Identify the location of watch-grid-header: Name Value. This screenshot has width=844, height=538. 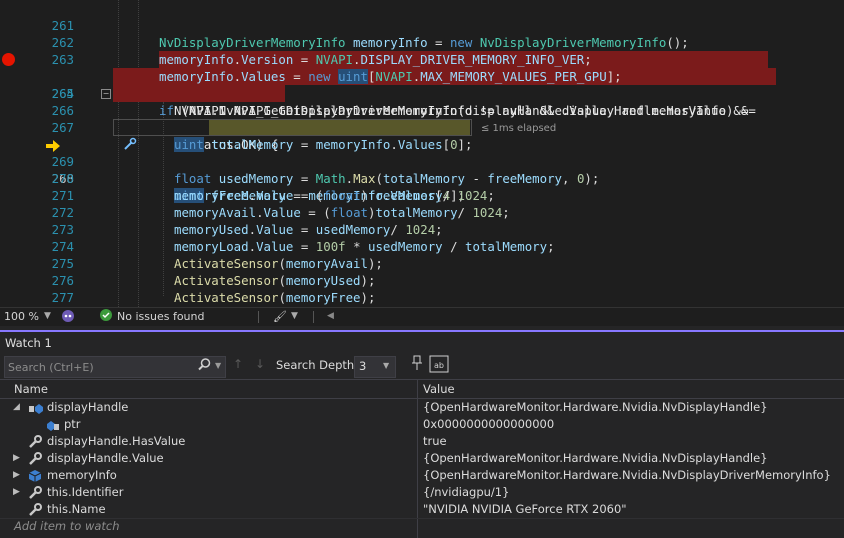
(422, 389).